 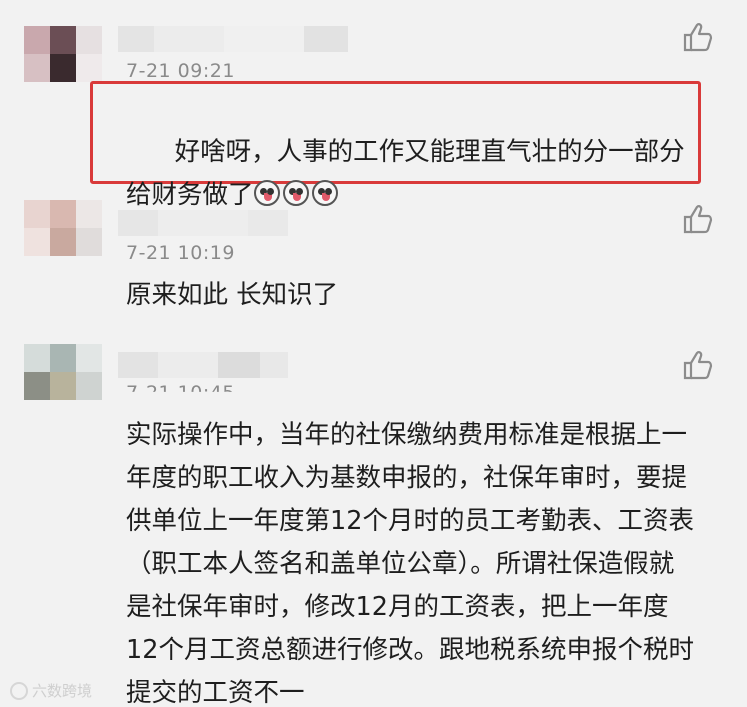 What do you see at coordinates (19, 690) in the screenshot?
I see `watermark-logo-icon` at bounding box center [19, 690].